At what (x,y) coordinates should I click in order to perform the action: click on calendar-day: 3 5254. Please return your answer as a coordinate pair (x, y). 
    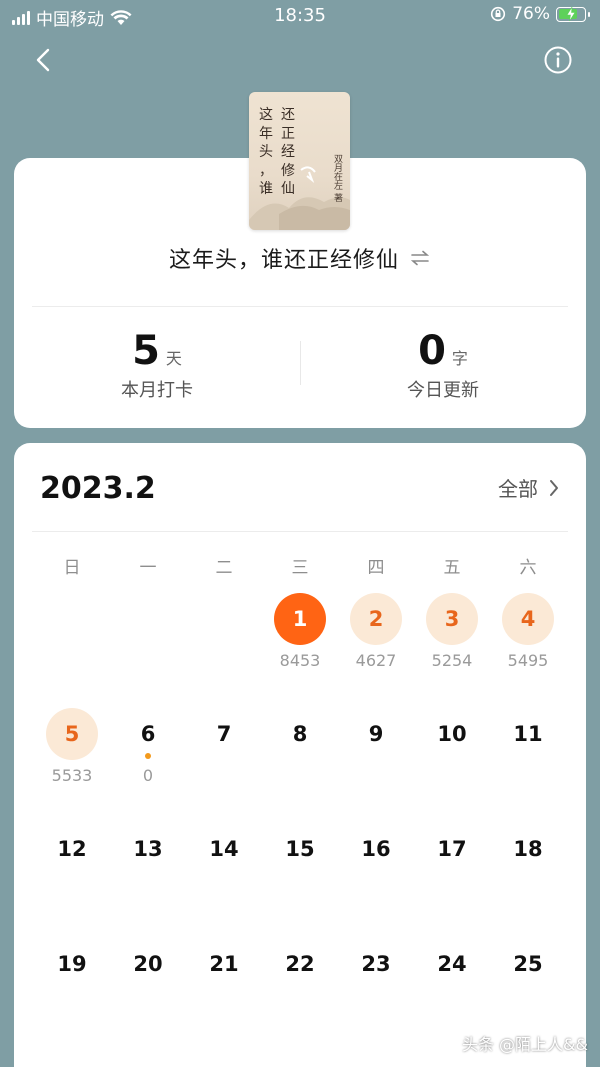
    Looking at the image, I should click on (452, 648).